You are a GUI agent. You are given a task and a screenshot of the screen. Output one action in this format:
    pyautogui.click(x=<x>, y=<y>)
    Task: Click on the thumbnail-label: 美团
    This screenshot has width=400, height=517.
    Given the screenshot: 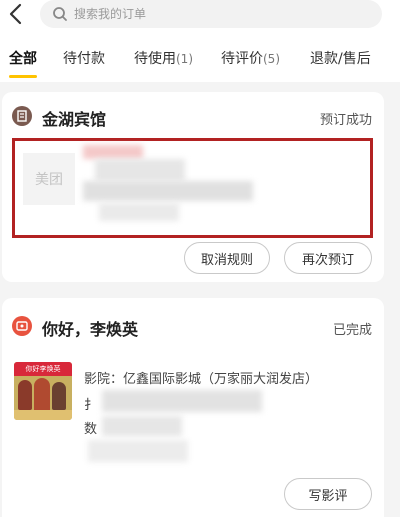 What is the action you would take?
    pyautogui.click(x=49, y=180)
    